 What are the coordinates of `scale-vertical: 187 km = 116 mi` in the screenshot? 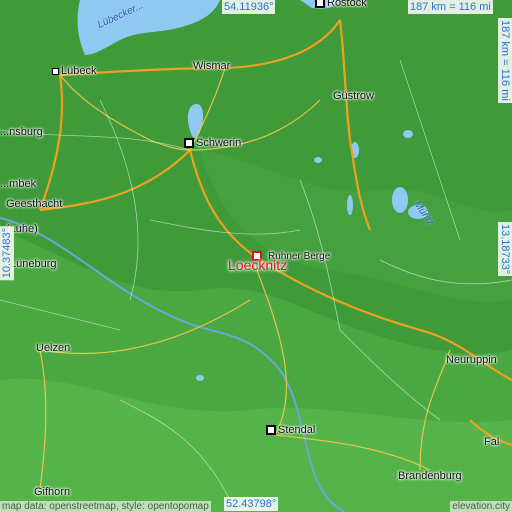 It's located at (505, 60).